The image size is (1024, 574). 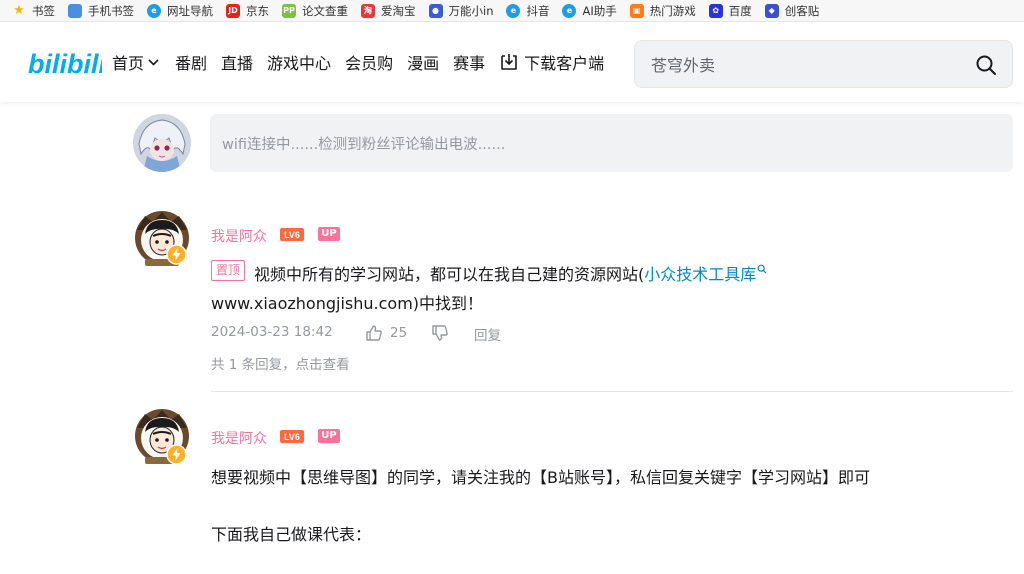 I want to click on bookmark-label: 爱淘宝, so click(x=398, y=10).